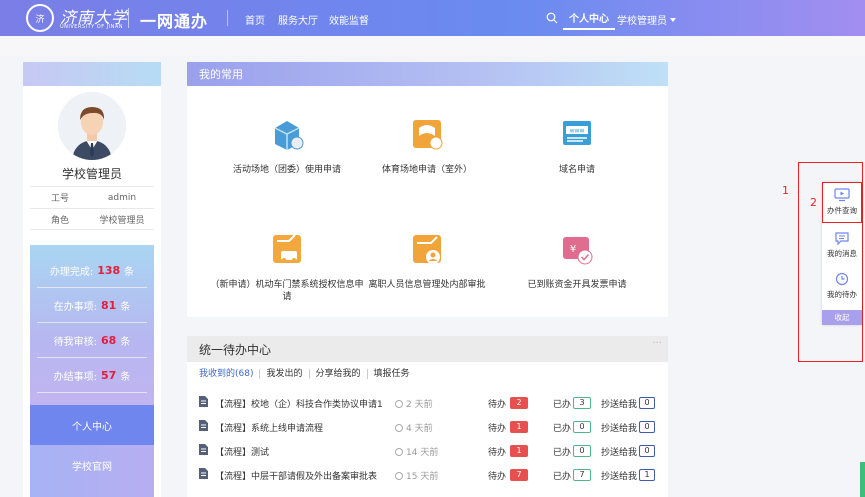  I want to click on tab-shared: 分享给我的, so click(342, 374).